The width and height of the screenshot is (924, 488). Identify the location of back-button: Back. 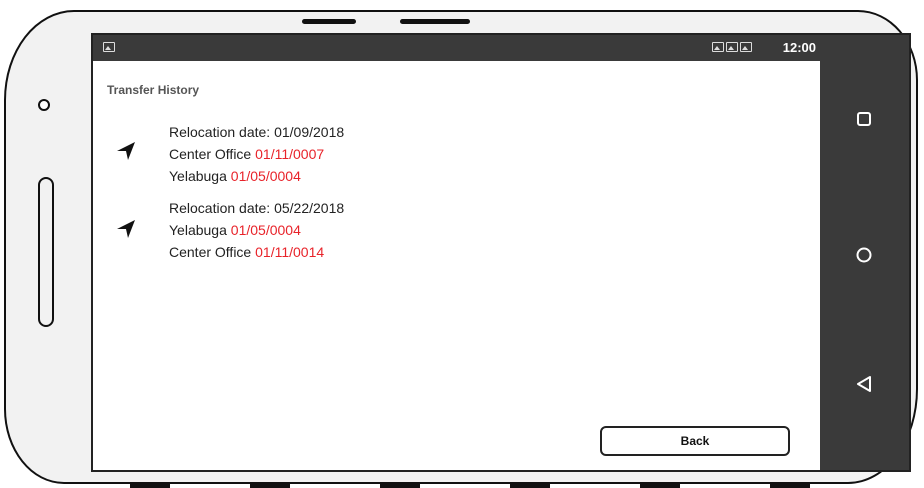
(695, 441).